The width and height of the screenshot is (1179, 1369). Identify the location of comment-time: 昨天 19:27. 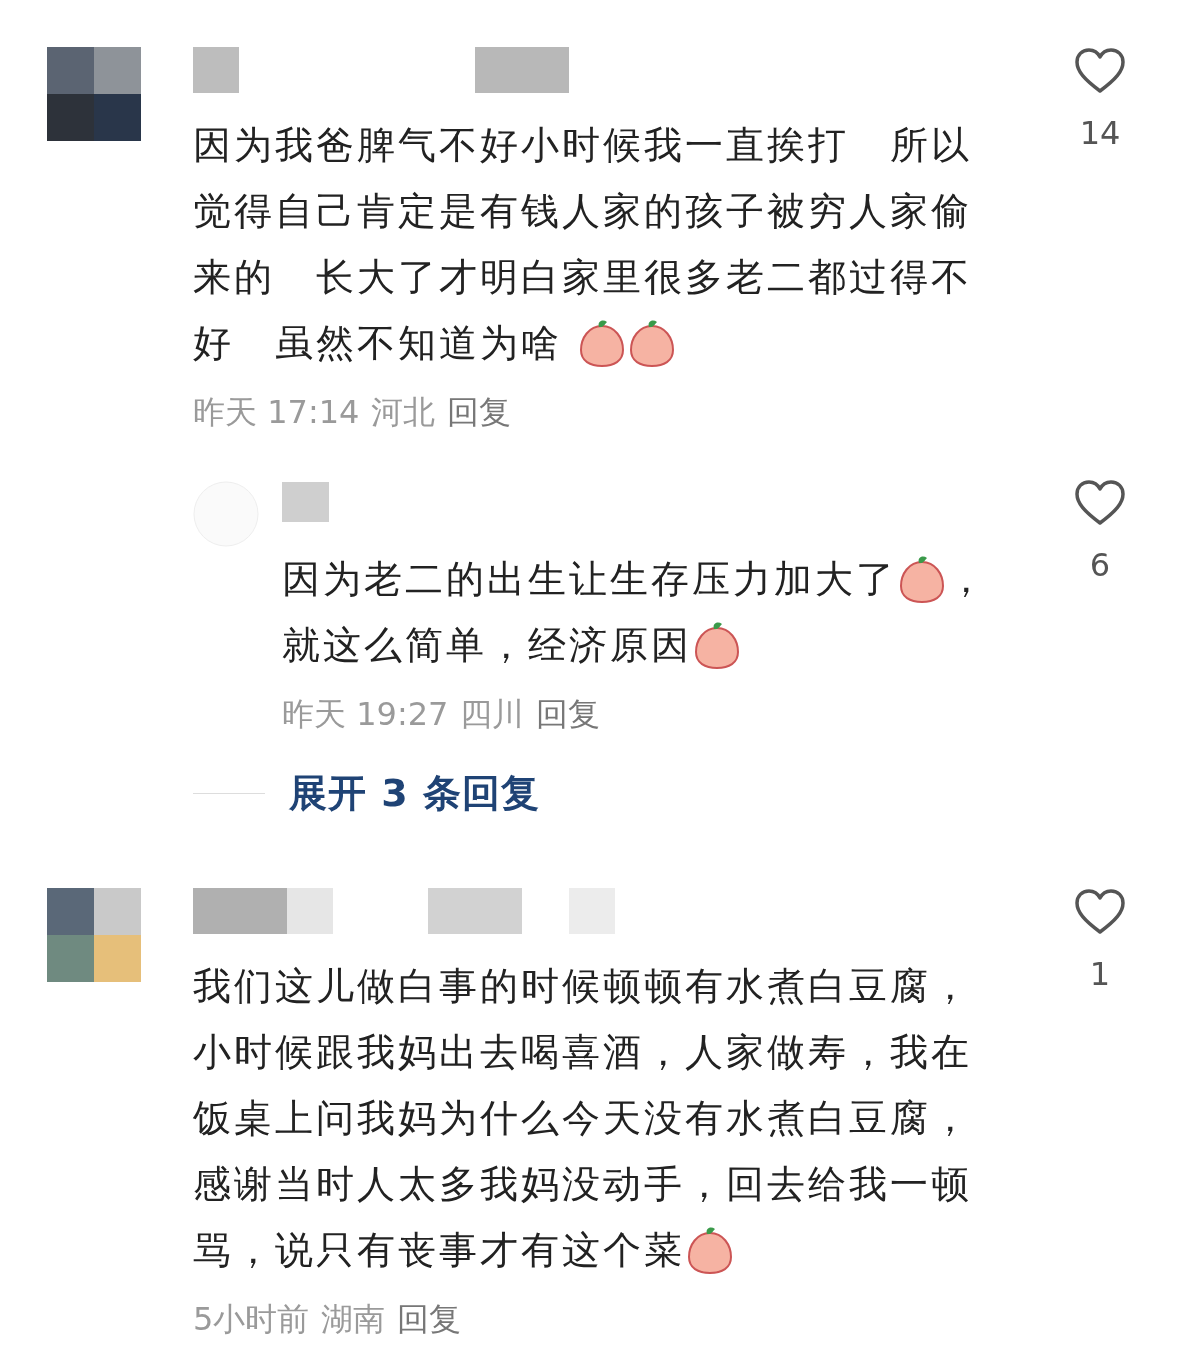
(365, 714).